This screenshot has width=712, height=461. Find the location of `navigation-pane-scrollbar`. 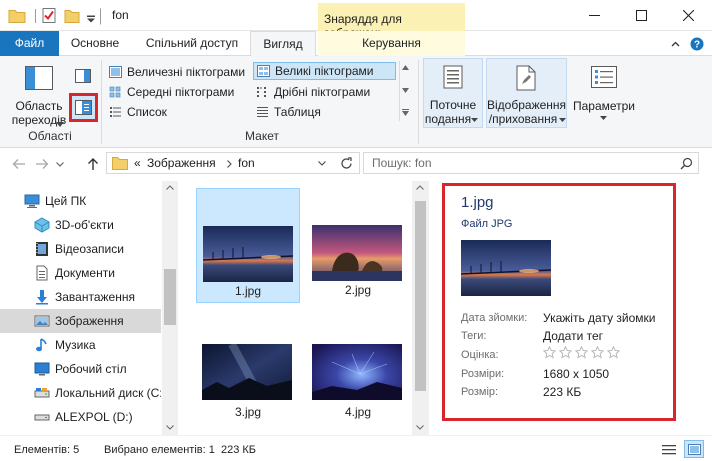

navigation-pane-scrollbar is located at coordinates (170, 308).